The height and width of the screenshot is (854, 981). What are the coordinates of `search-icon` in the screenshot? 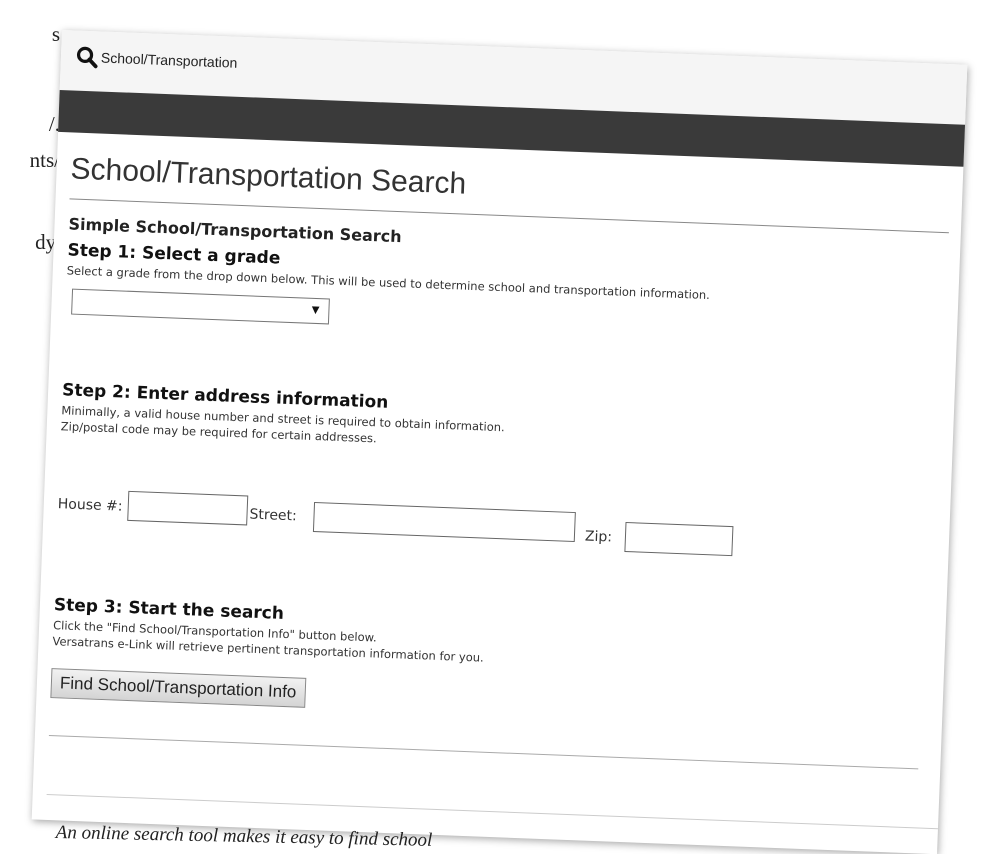 It's located at (87, 57).